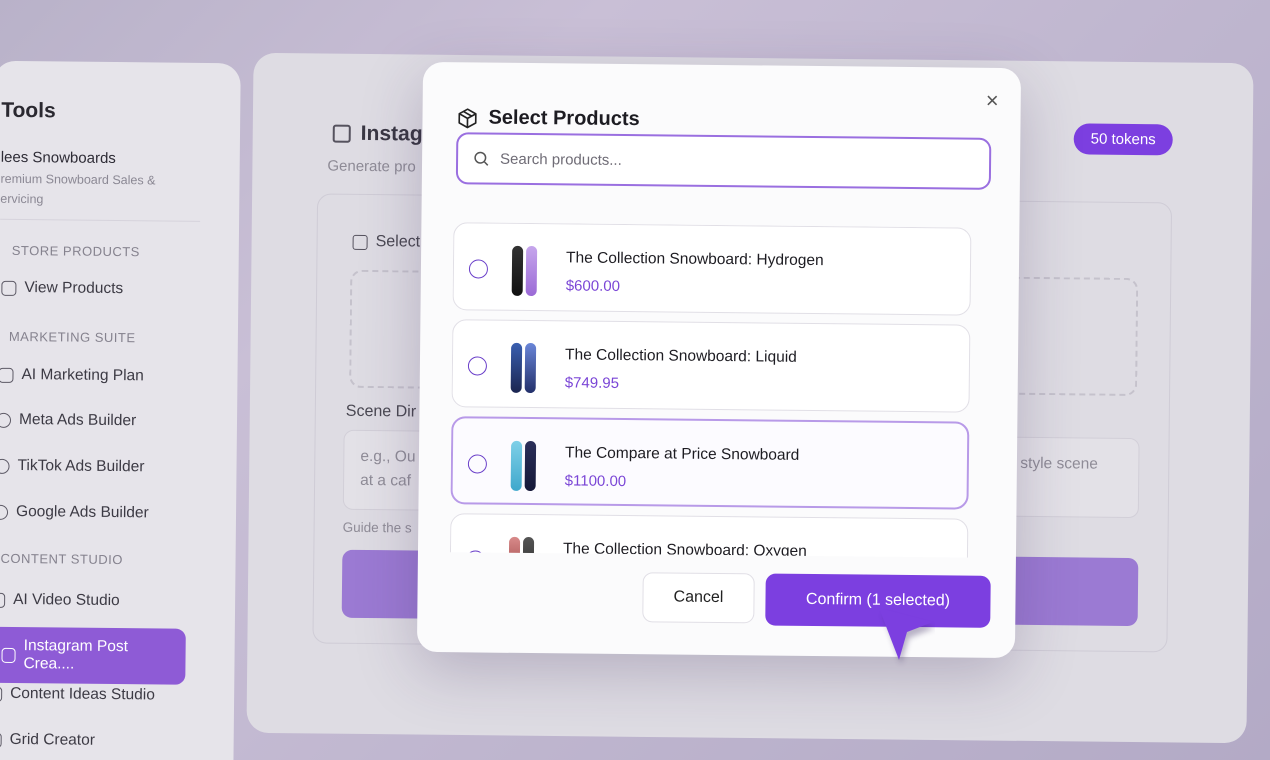 Image resolution: width=1270 pixels, height=760 pixels. I want to click on product-item-selected: The Compare at Price Snowboard $1100.00, so click(710, 463).